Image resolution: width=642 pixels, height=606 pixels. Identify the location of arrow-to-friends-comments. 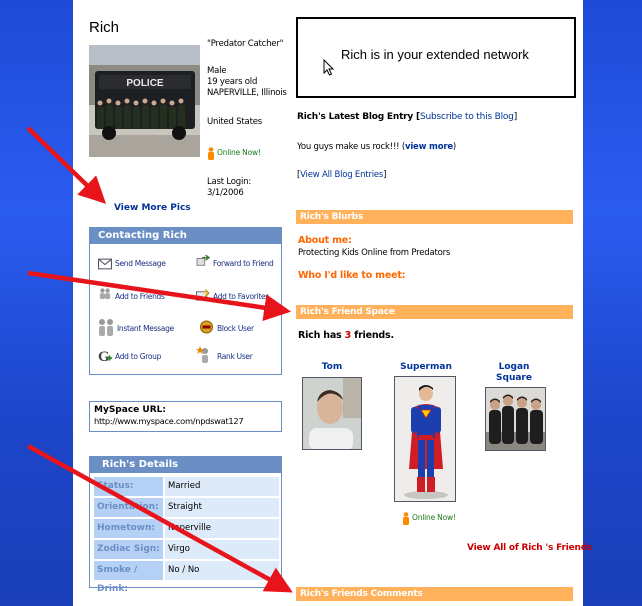
(159, 518).